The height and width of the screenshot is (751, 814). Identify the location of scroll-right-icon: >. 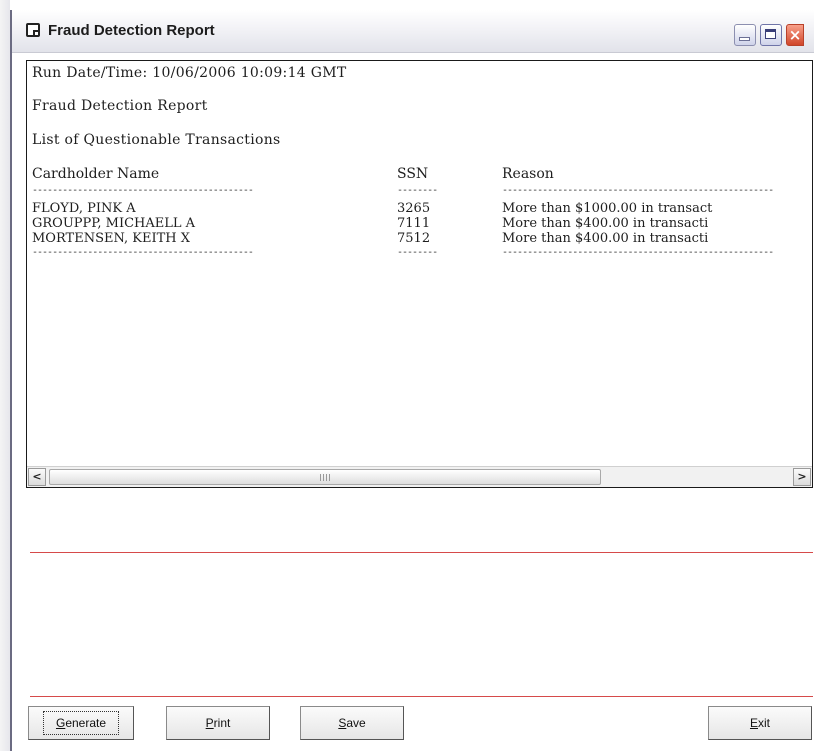
(802, 477).